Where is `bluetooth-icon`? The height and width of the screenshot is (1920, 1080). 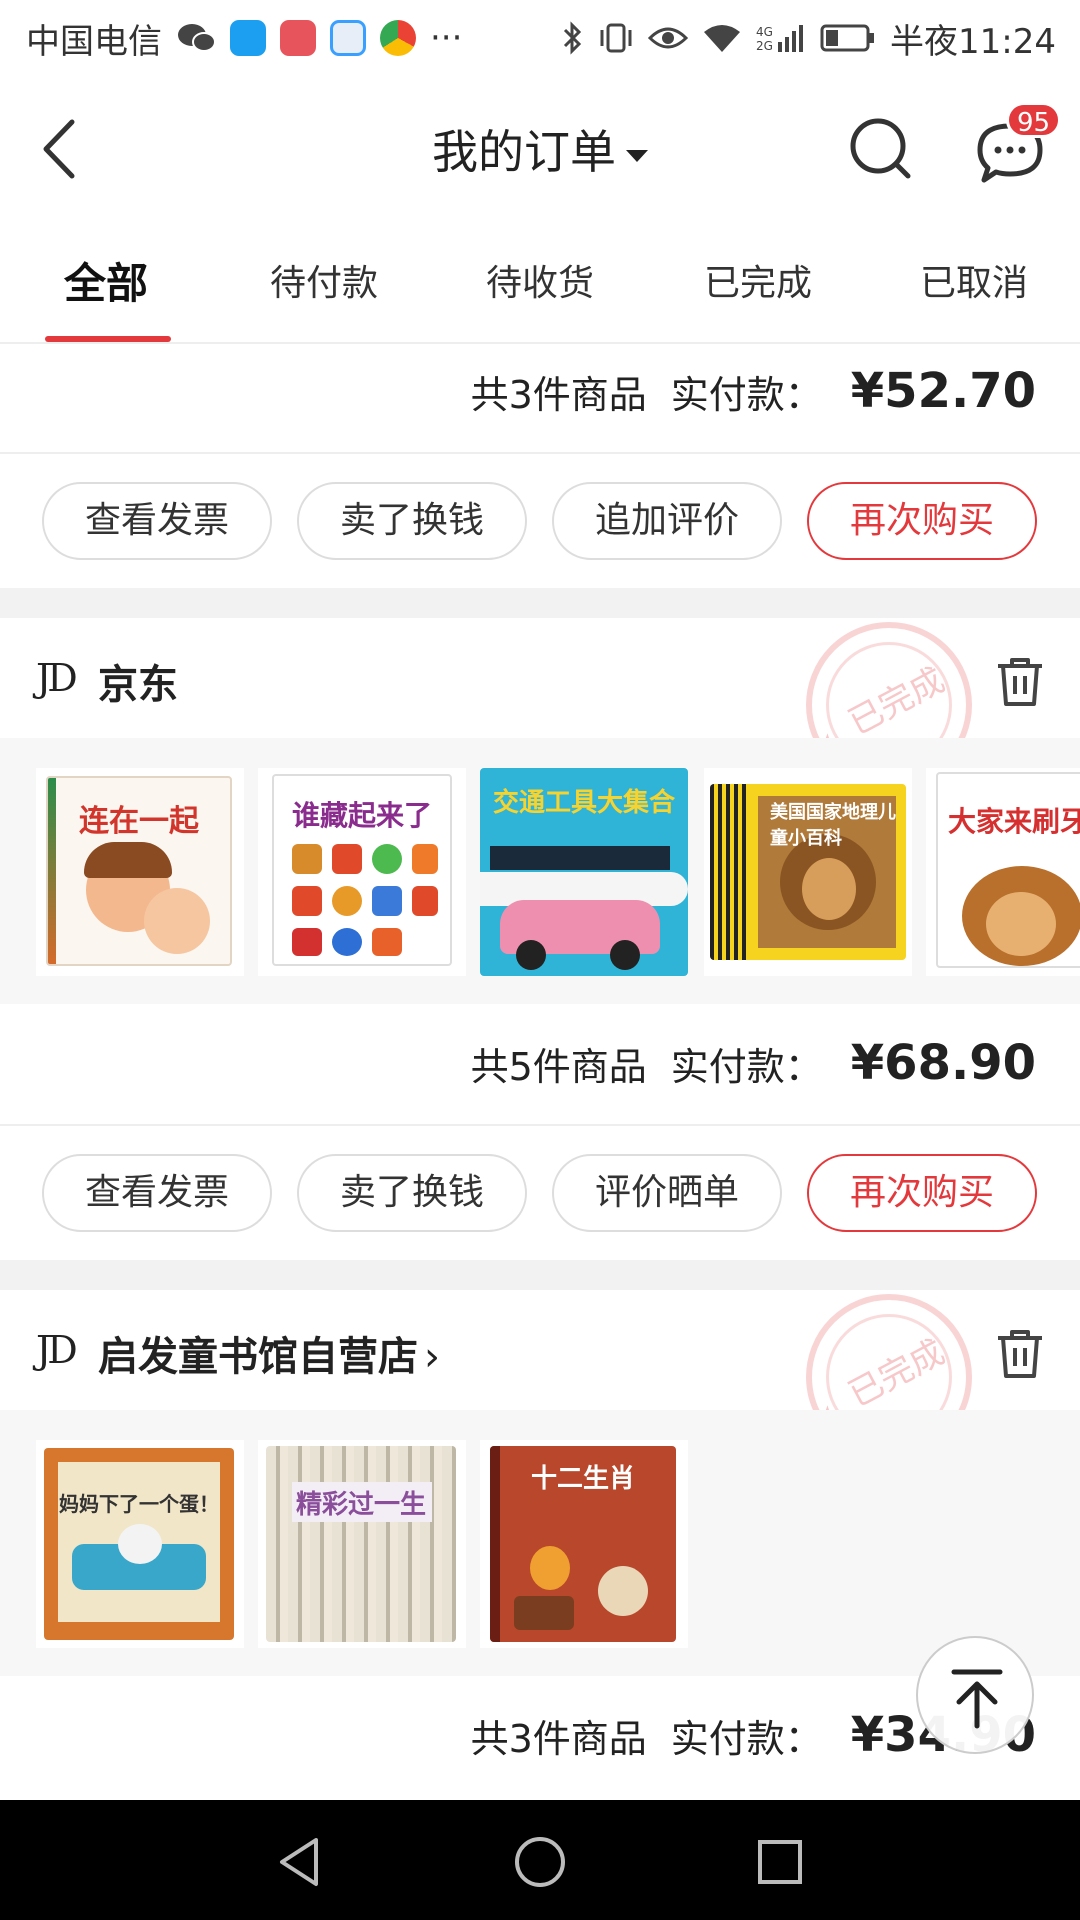 bluetooth-icon is located at coordinates (573, 38).